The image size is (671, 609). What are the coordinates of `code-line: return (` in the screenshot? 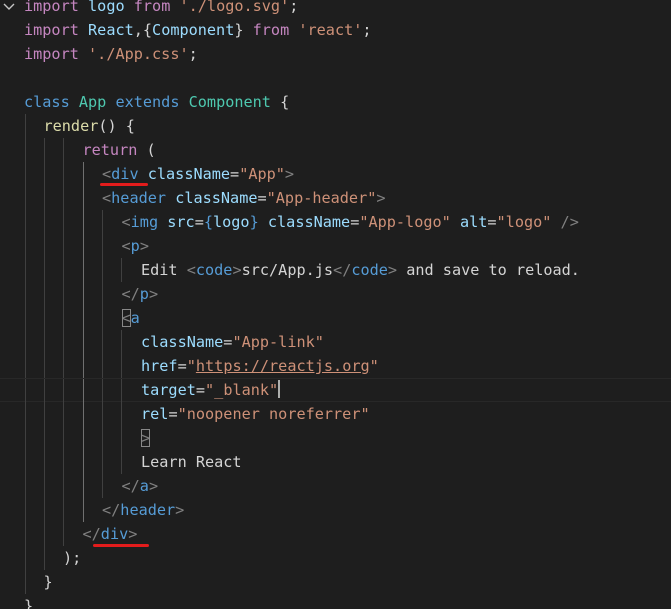 It's located at (335, 150).